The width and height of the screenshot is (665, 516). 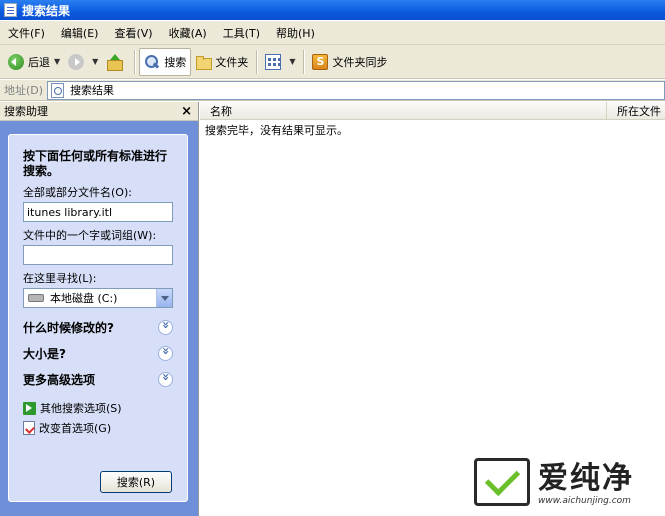 What do you see at coordinates (10, 10) in the screenshot?
I see `search-window-icon` at bounding box center [10, 10].